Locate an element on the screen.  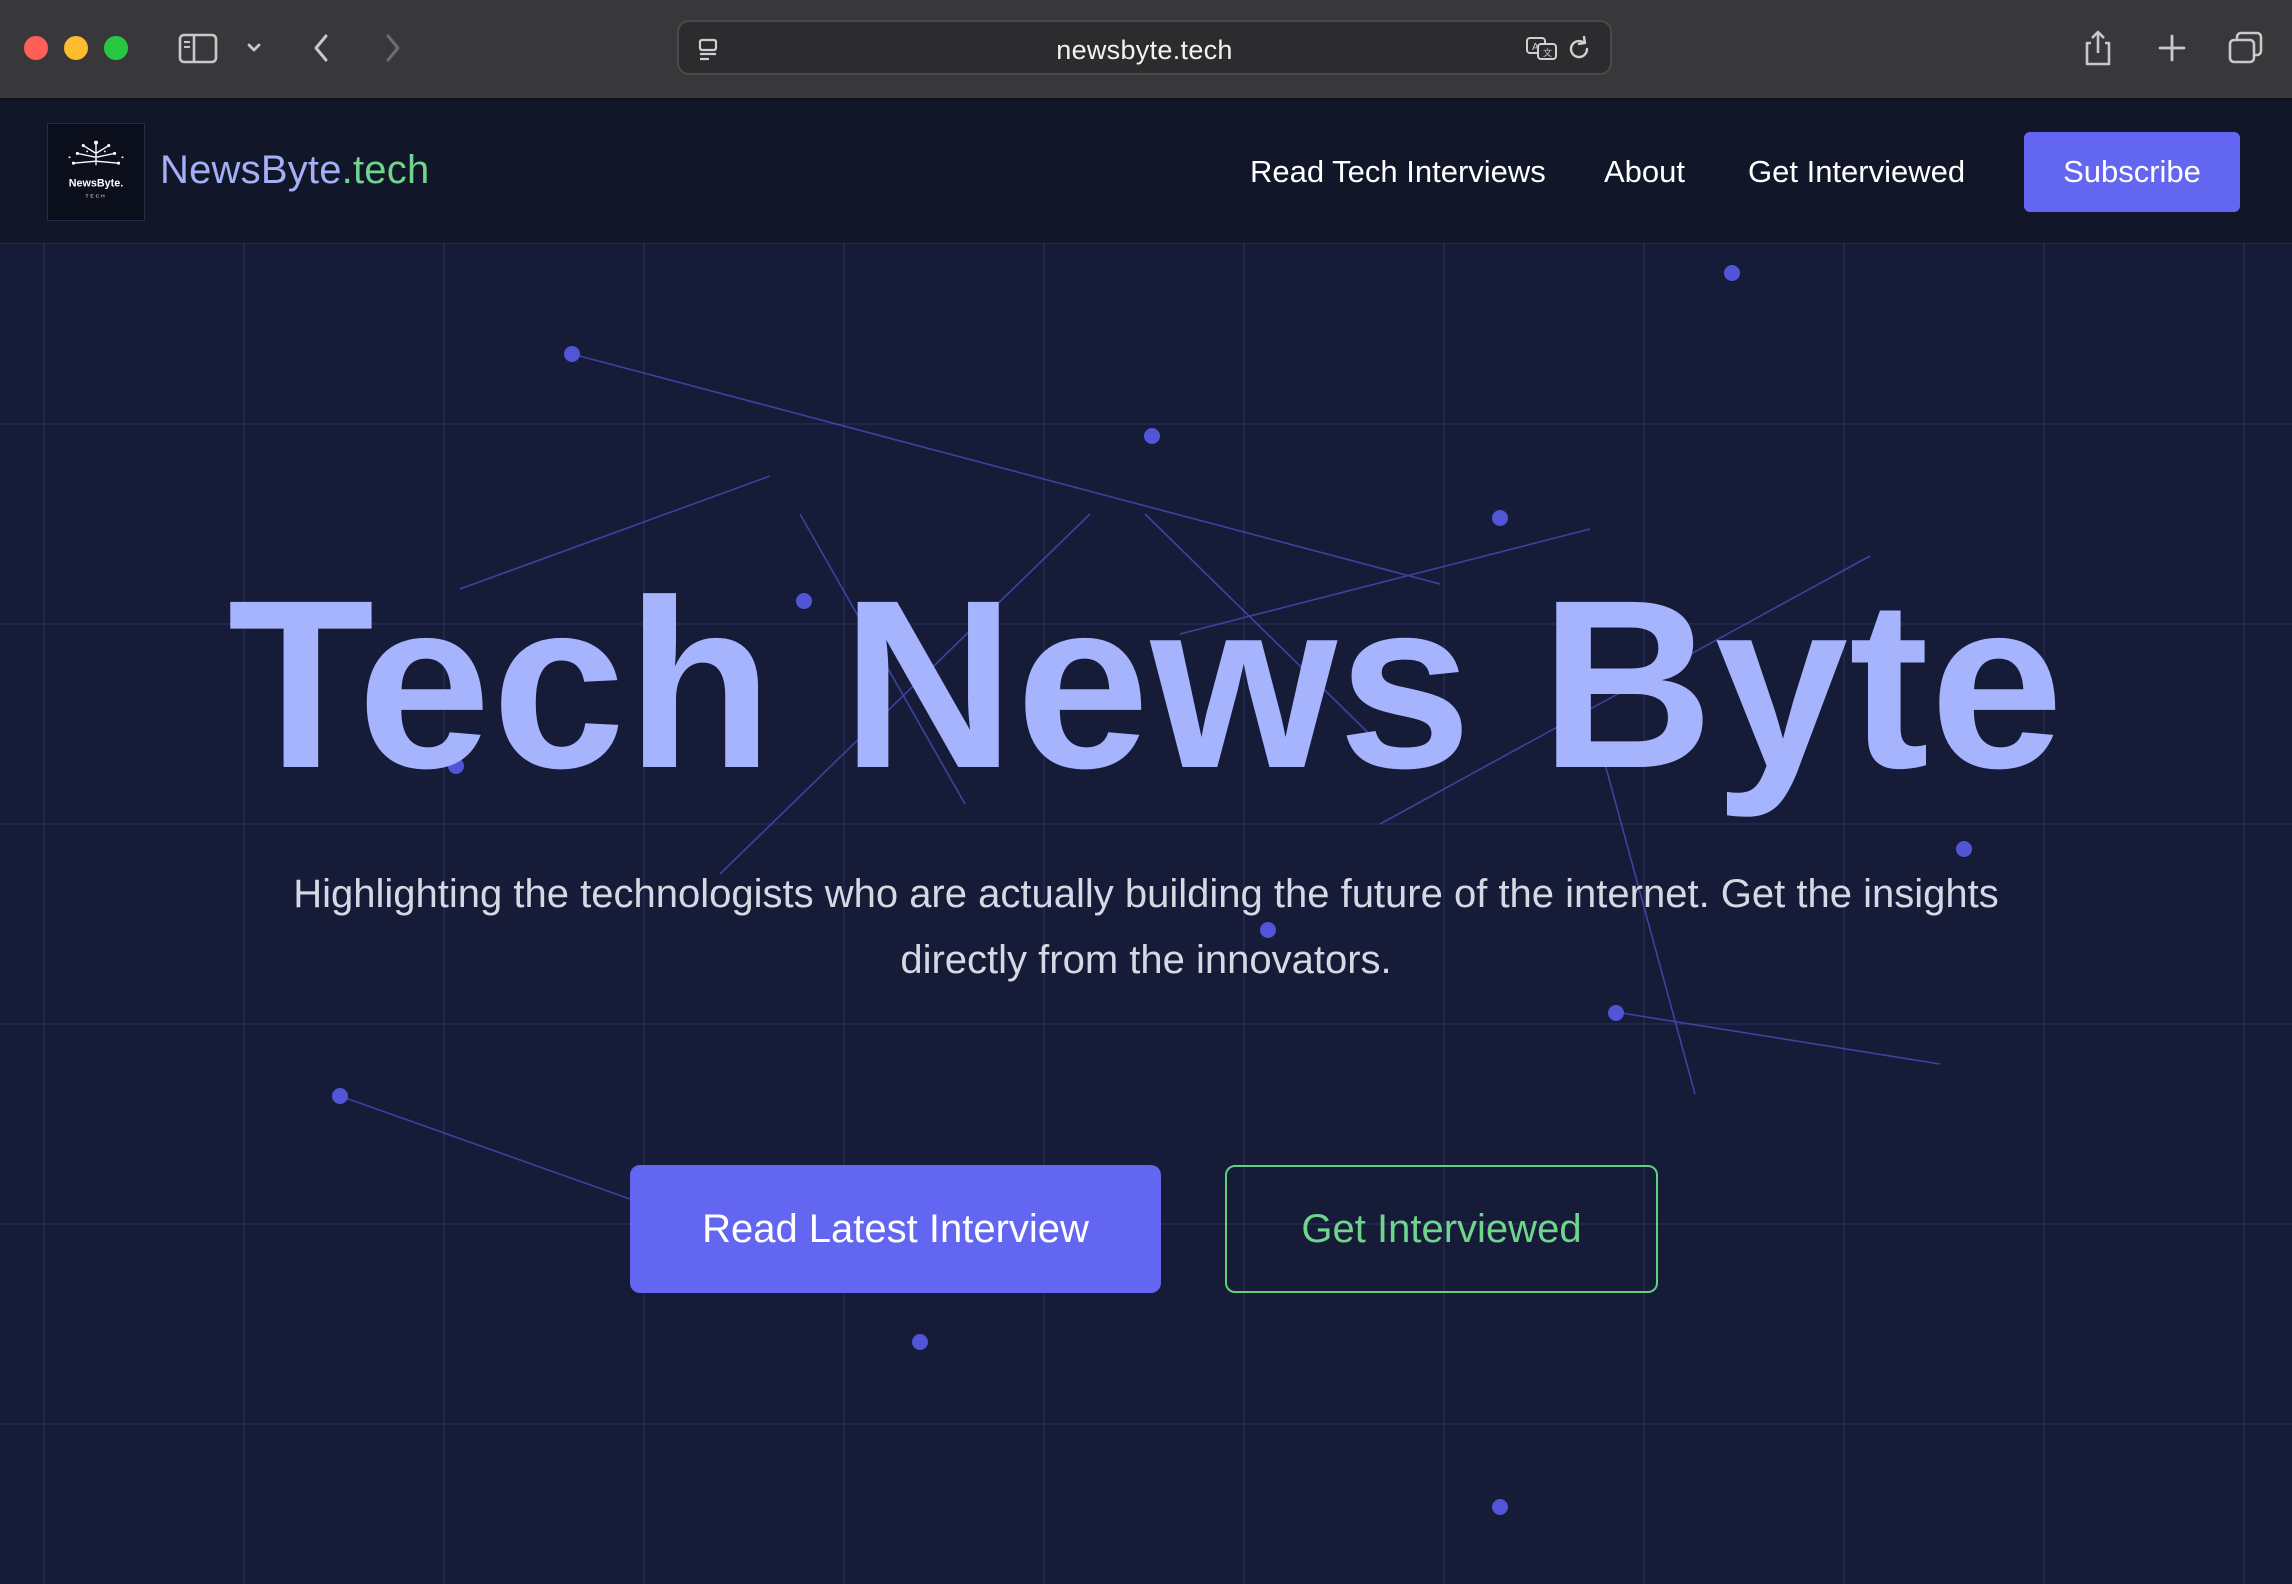
logo-badge-subtext: TECH is located at coordinates (95, 196).